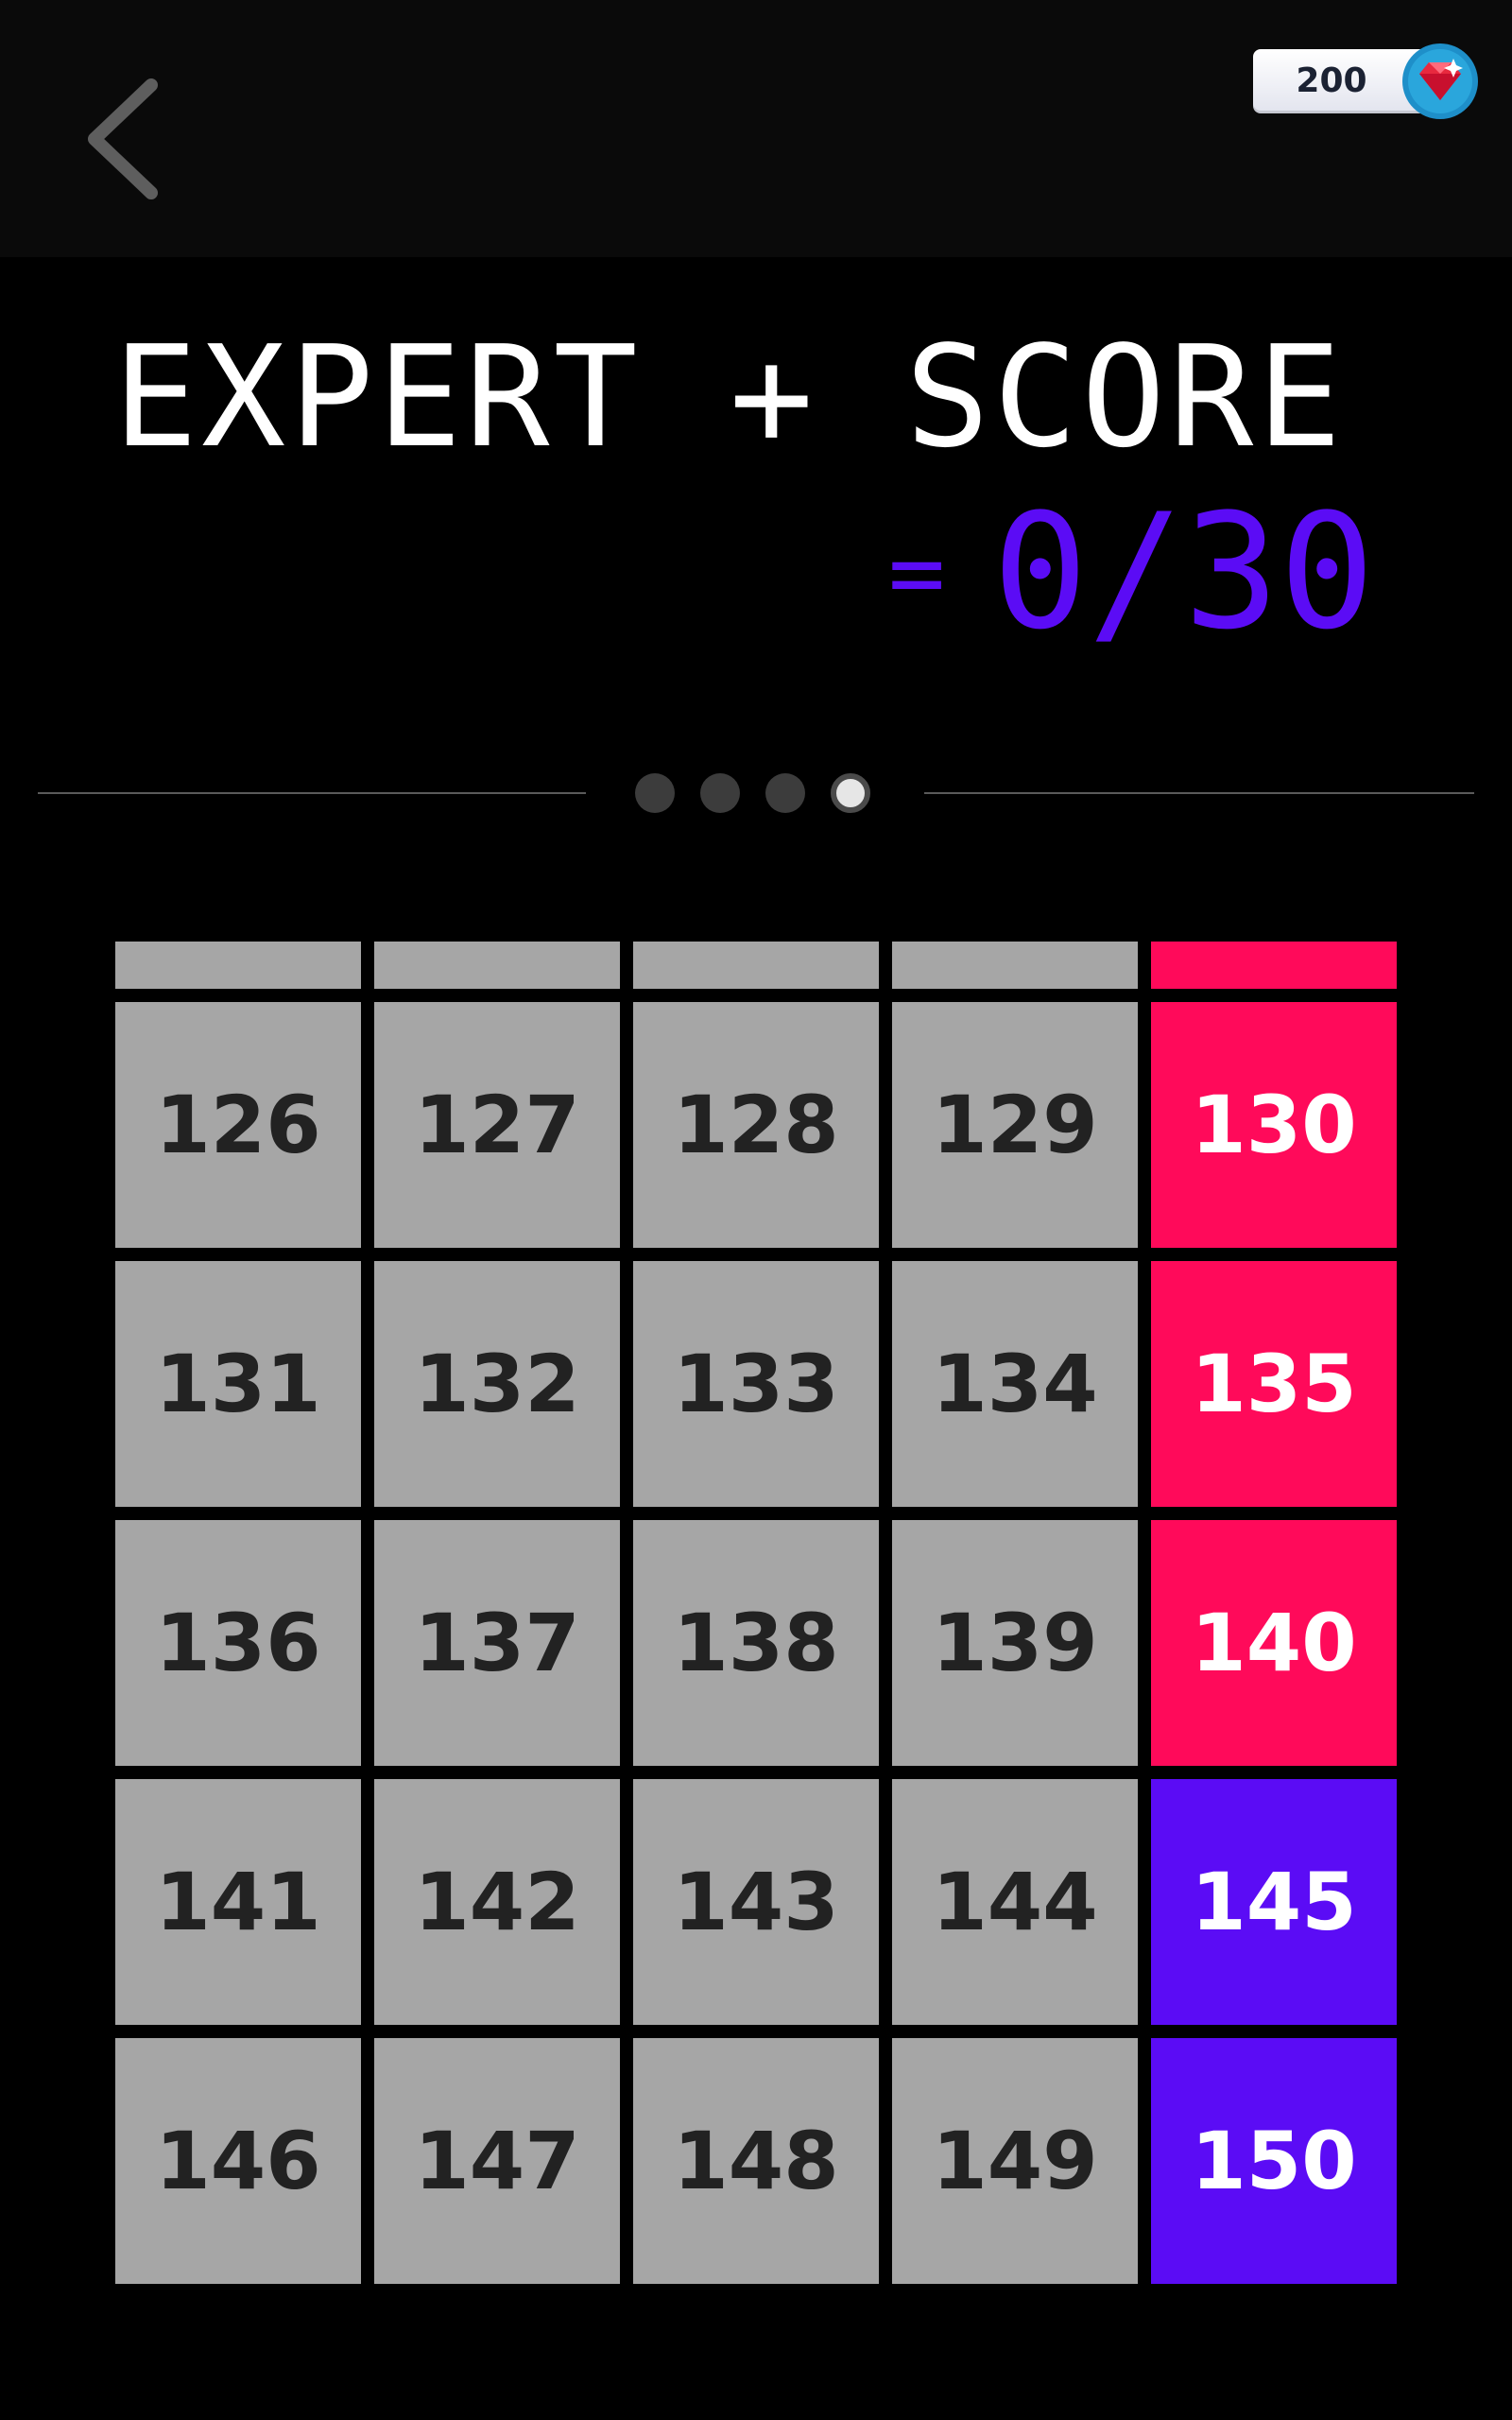 This screenshot has height=2420, width=1512. Describe the element at coordinates (756, 1902) in the screenshot. I see `level-tile: 143` at that location.